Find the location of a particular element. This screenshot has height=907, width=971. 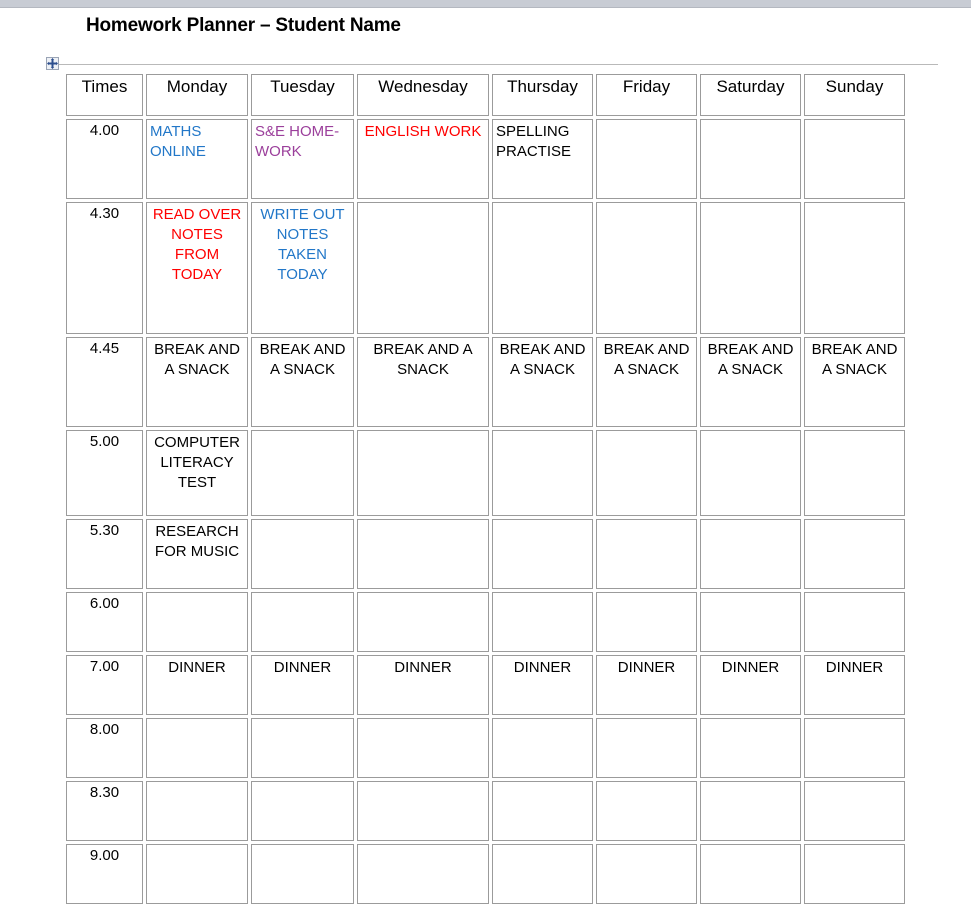

table-row: 8.30 is located at coordinates (485, 811).